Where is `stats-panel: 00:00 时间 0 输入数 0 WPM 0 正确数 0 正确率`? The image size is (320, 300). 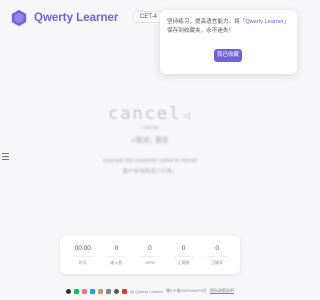 stats-panel: 00:00 时间 0 输入数 0 WPM 0 正确数 0 正确率 is located at coordinates (150, 255).